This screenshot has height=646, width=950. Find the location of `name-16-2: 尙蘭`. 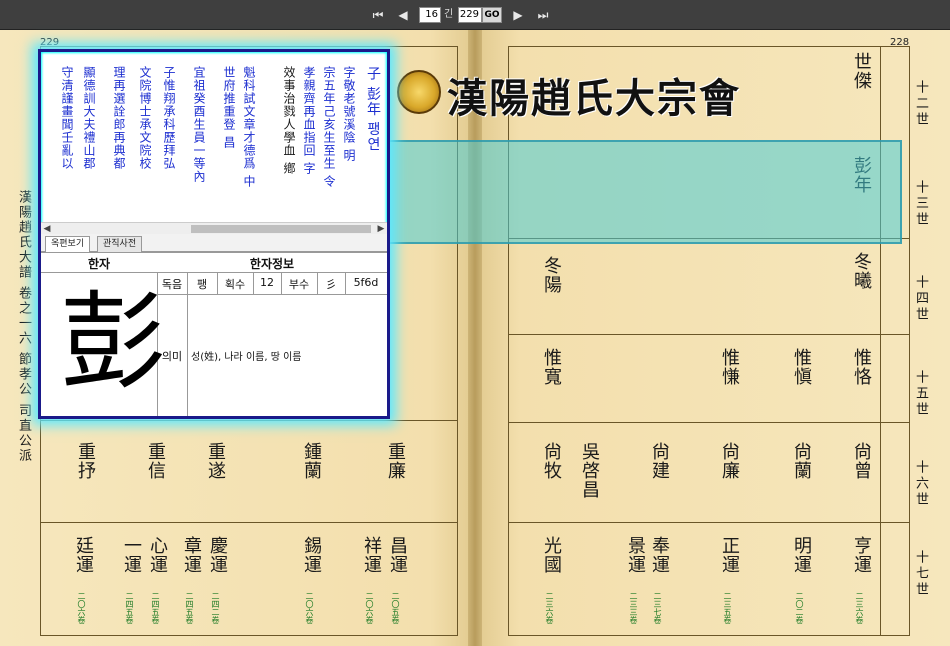

name-16-2: 尙蘭 is located at coordinates (801, 461).